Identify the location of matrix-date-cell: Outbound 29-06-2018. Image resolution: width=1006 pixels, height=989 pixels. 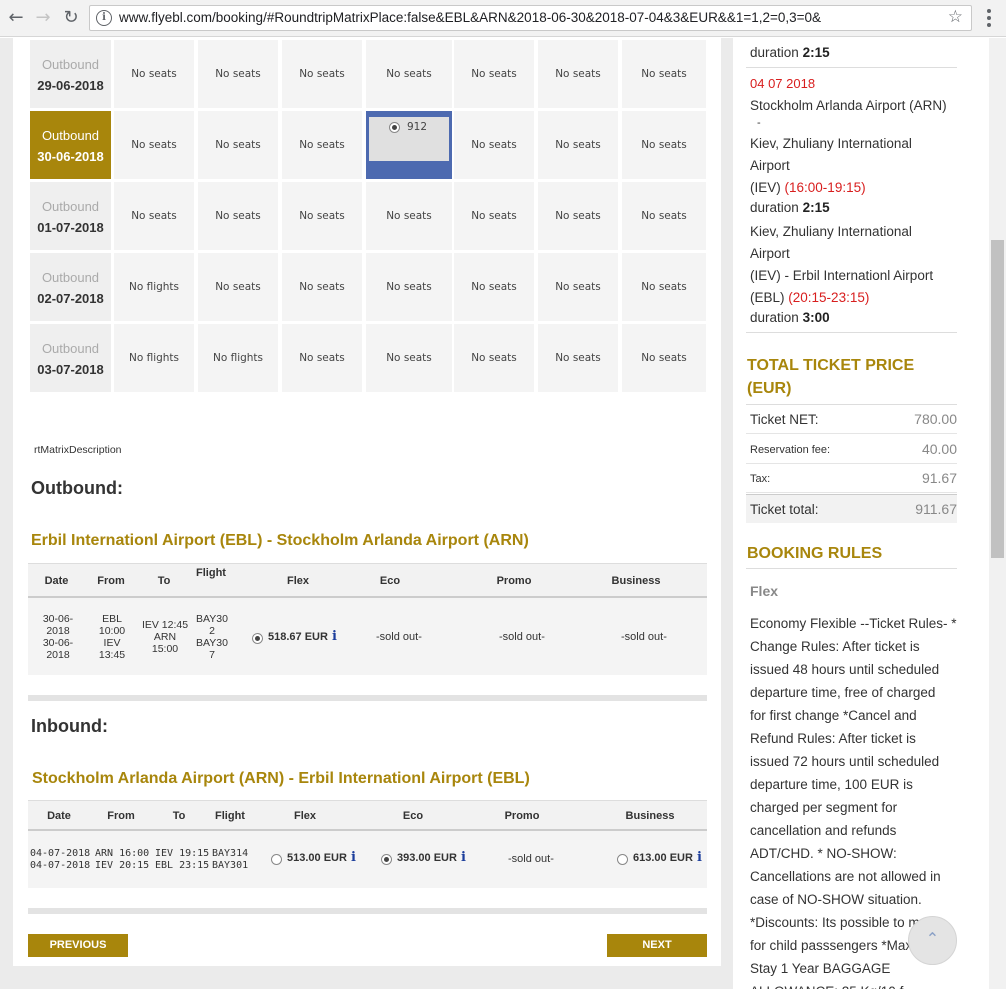
(70, 74).